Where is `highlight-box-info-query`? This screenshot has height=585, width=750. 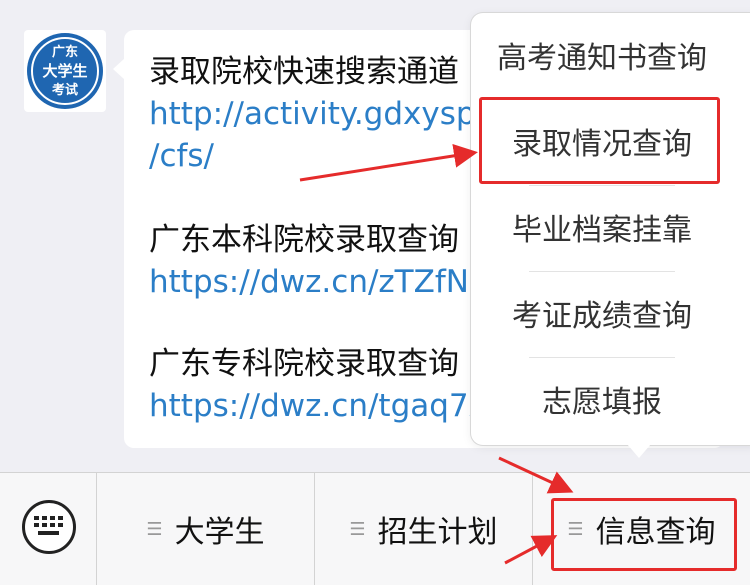 highlight-box-info-query is located at coordinates (644, 534).